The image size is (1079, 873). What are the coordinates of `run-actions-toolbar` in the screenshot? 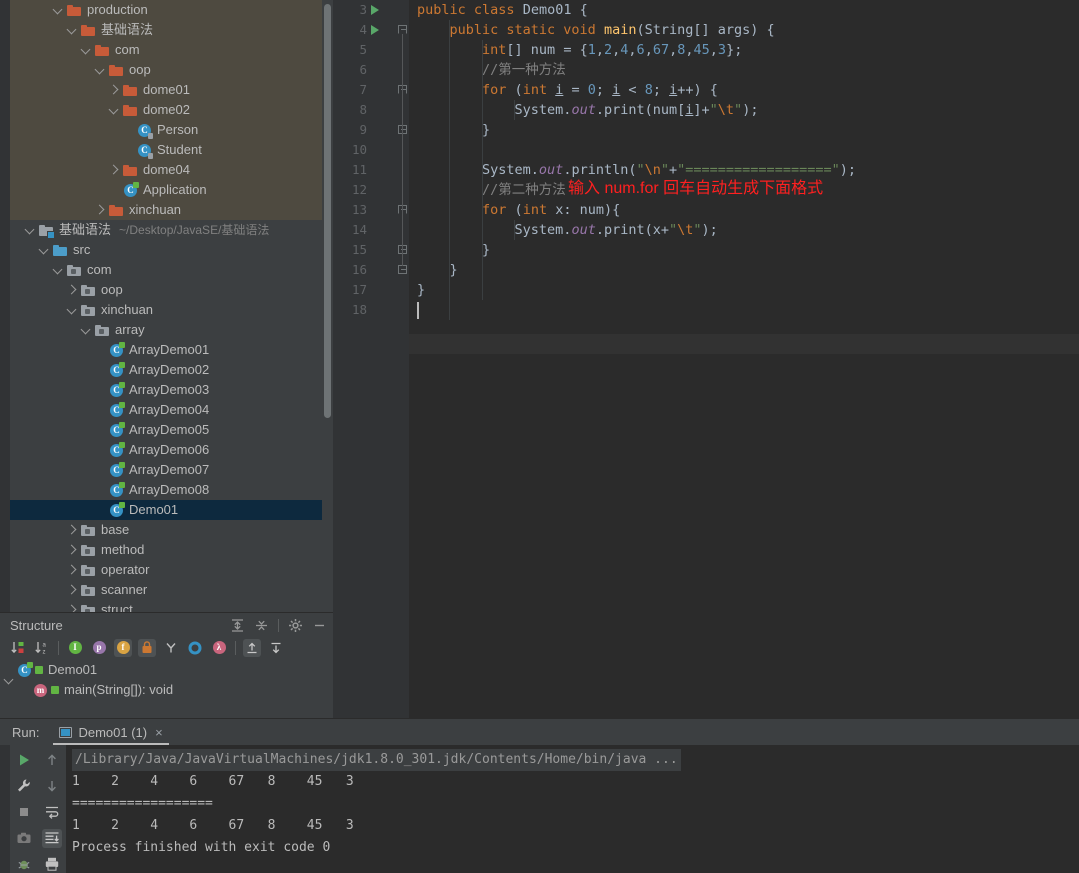 It's located at (24, 809).